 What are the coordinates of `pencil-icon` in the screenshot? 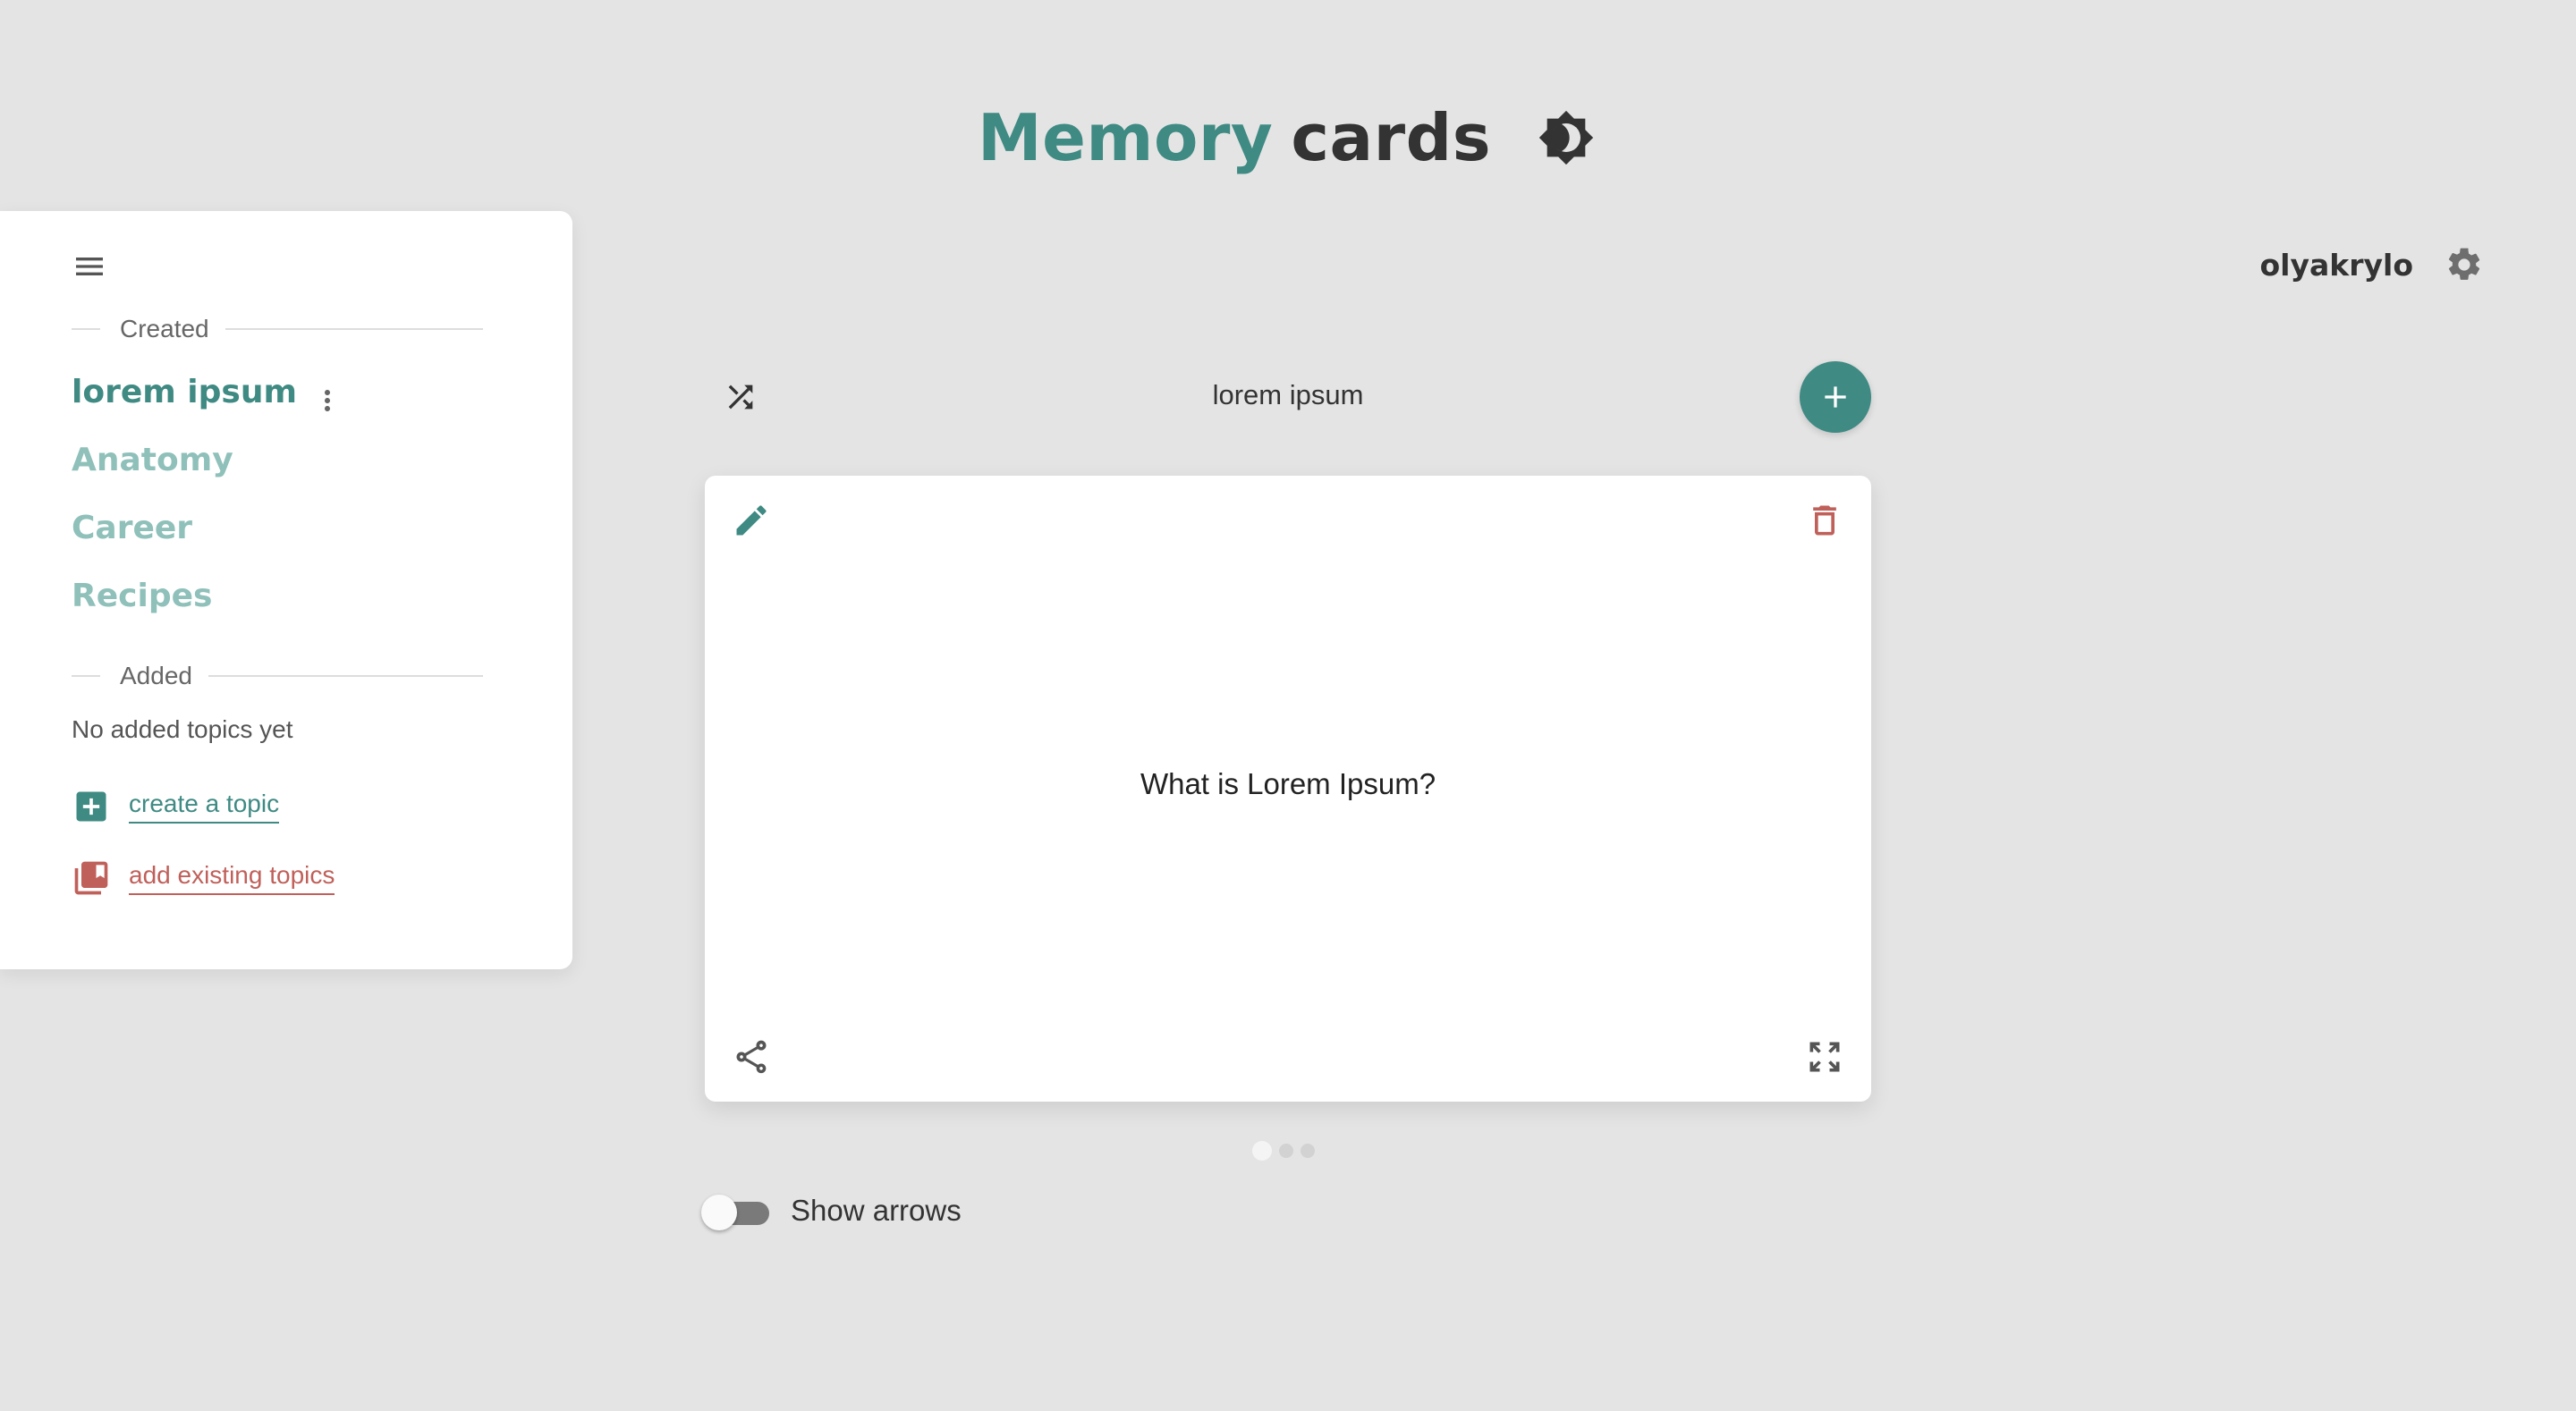 It's located at (751, 520).